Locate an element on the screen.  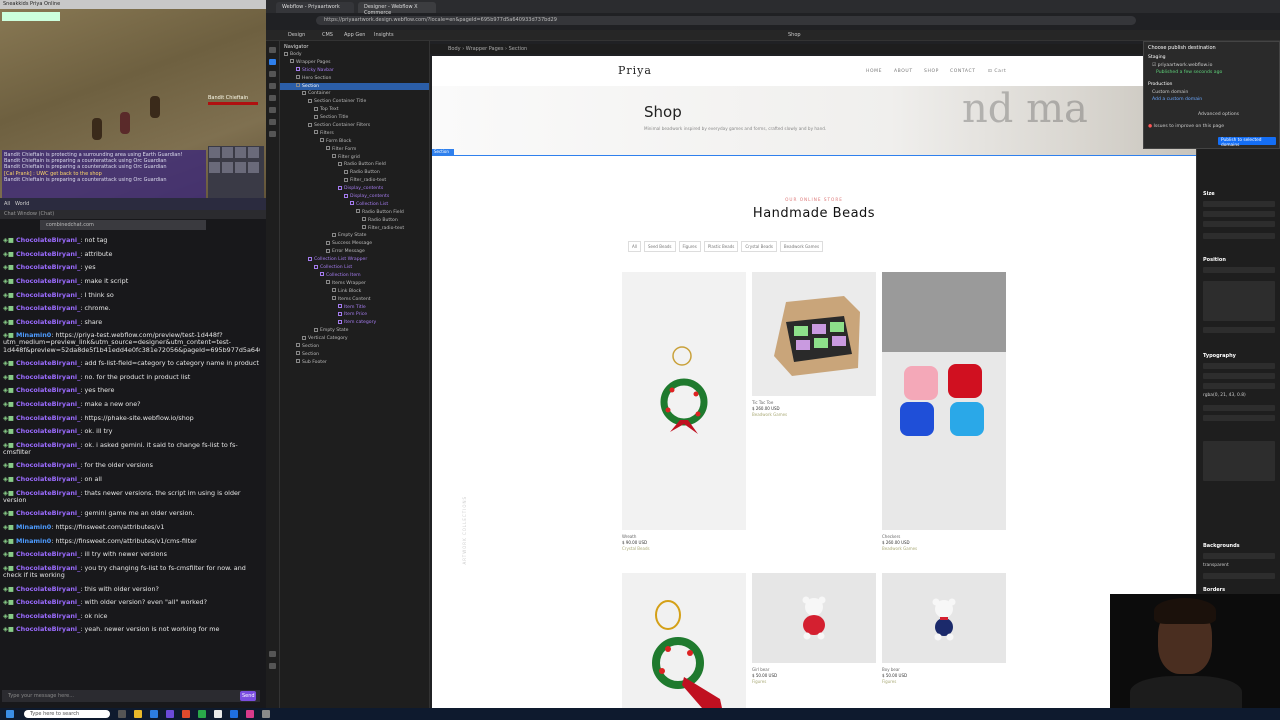
navigator-icon is located at coordinates (272, 62).